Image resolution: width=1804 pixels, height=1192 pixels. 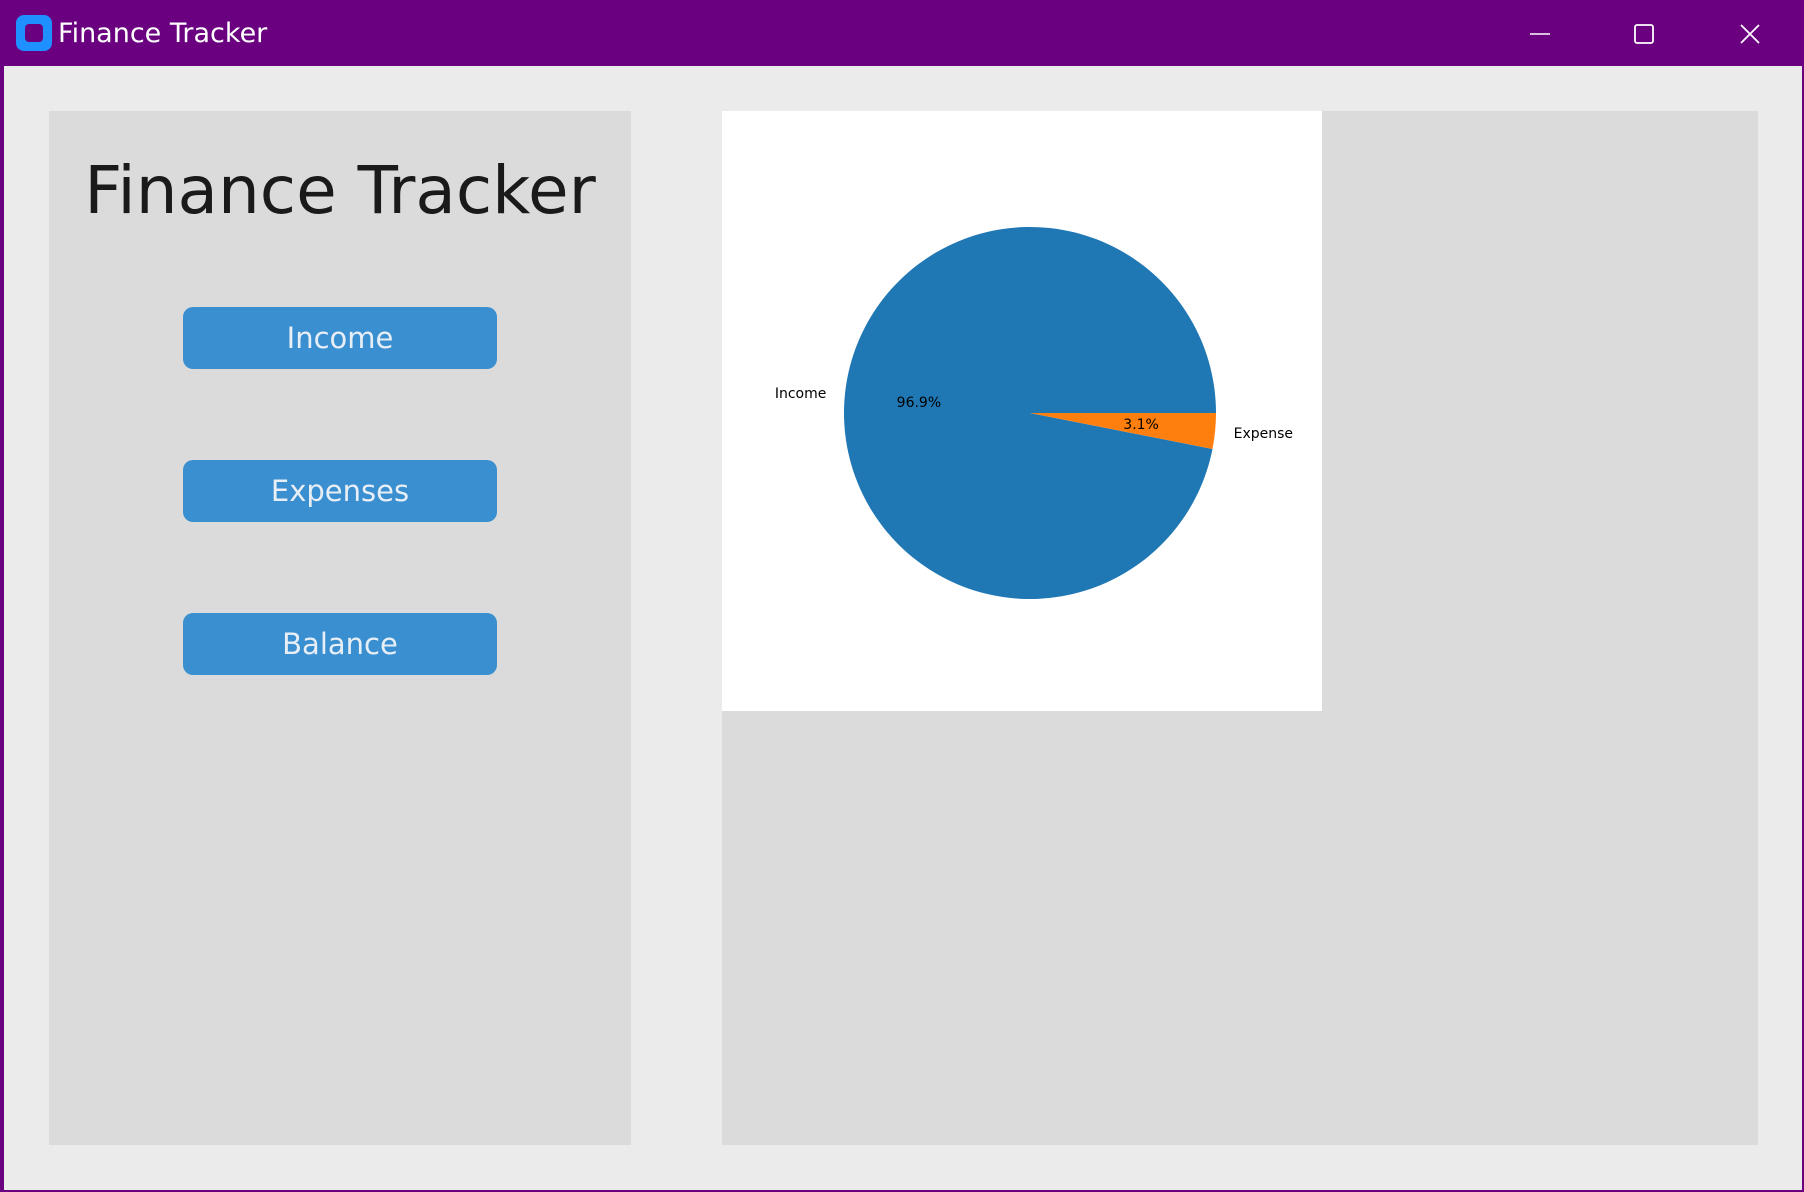 I want to click on expenses-button: Expenses, so click(x=340, y=491).